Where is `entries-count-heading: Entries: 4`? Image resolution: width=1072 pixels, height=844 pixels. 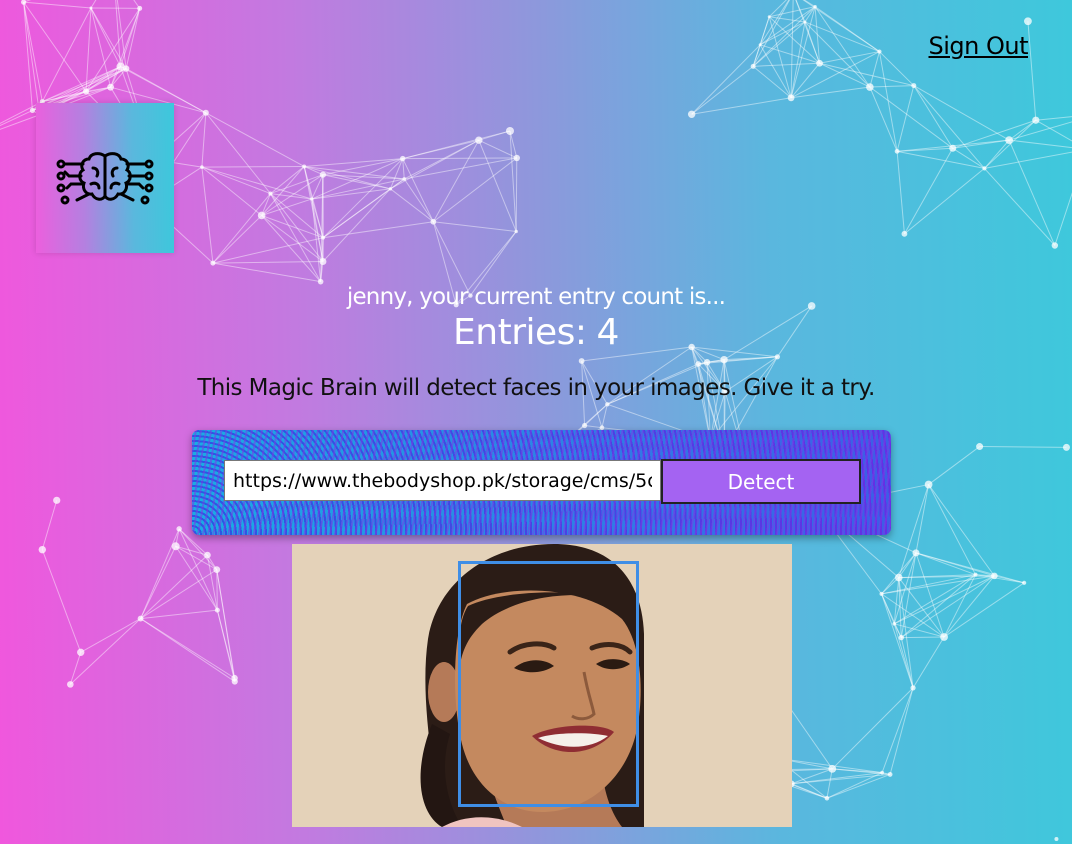 entries-count-heading: Entries: 4 is located at coordinates (536, 332).